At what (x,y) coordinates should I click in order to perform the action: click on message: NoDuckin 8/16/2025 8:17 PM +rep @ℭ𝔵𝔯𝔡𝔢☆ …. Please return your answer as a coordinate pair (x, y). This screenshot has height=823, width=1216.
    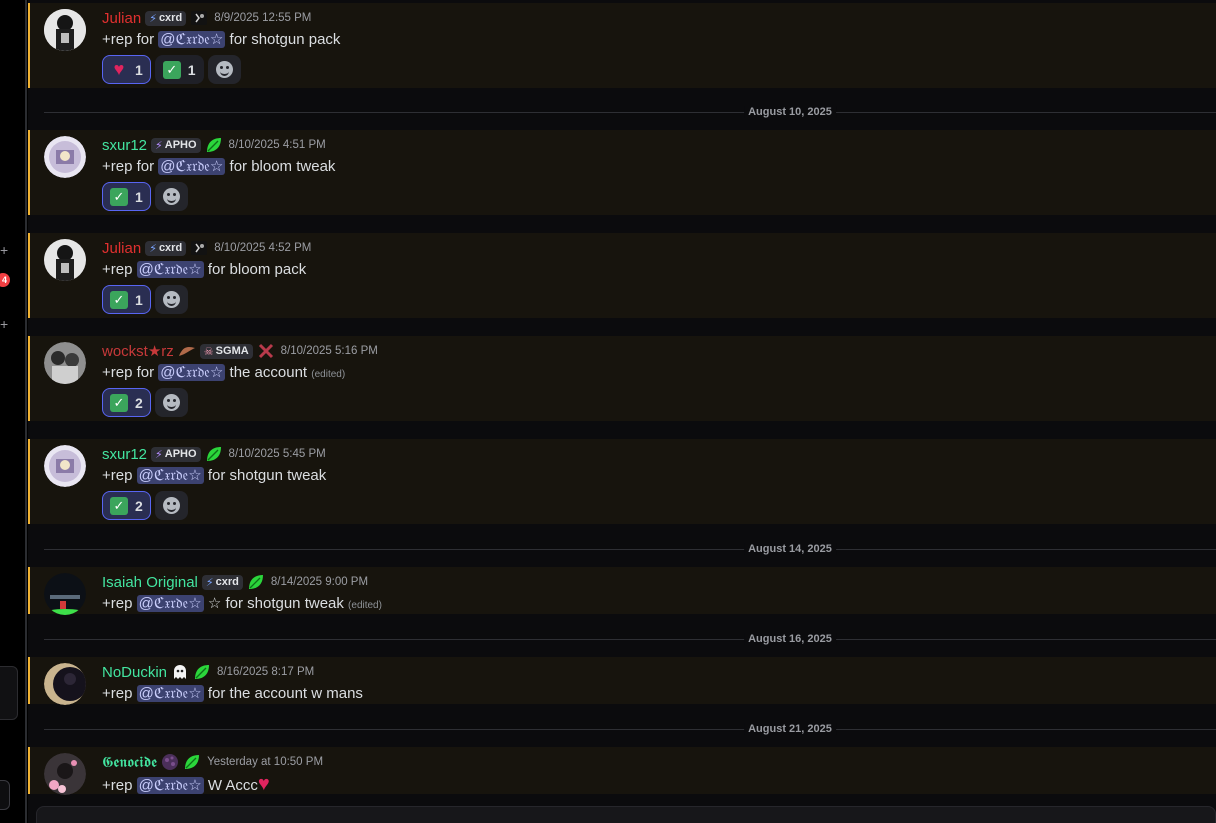
    Looking at the image, I should click on (622, 681).